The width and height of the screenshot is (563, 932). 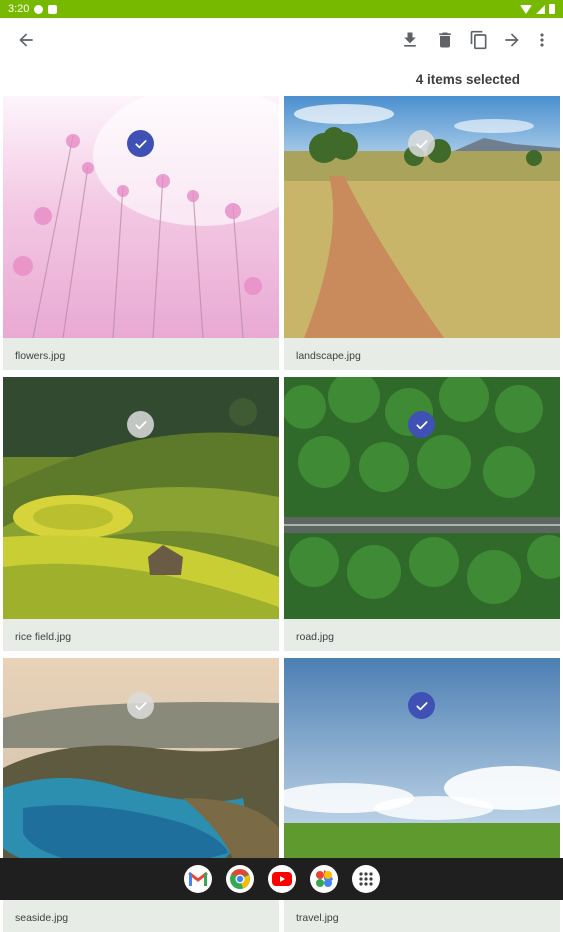 What do you see at coordinates (410, 40) in the screenshot?
I see `download-icon` at bounding box center [410, 40].